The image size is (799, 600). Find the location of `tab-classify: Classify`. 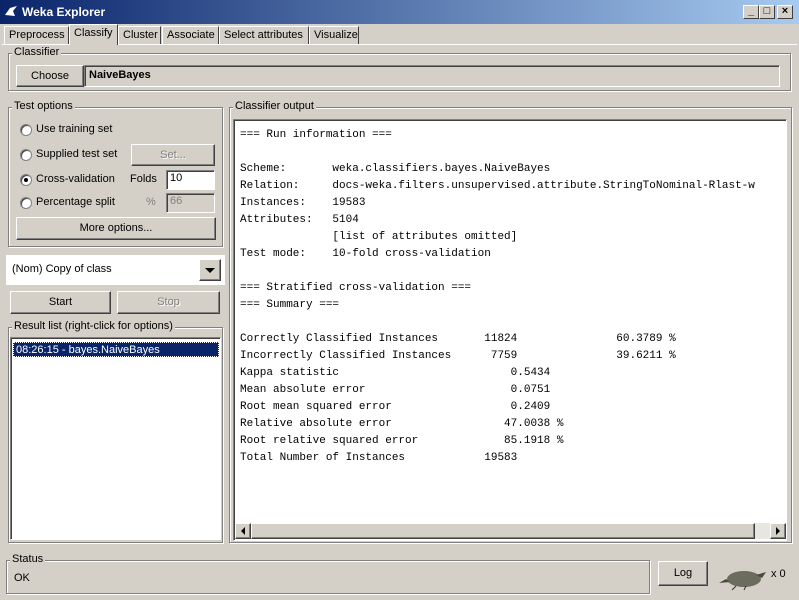

tab-classify: Classify is located at coordinates (93, 34).